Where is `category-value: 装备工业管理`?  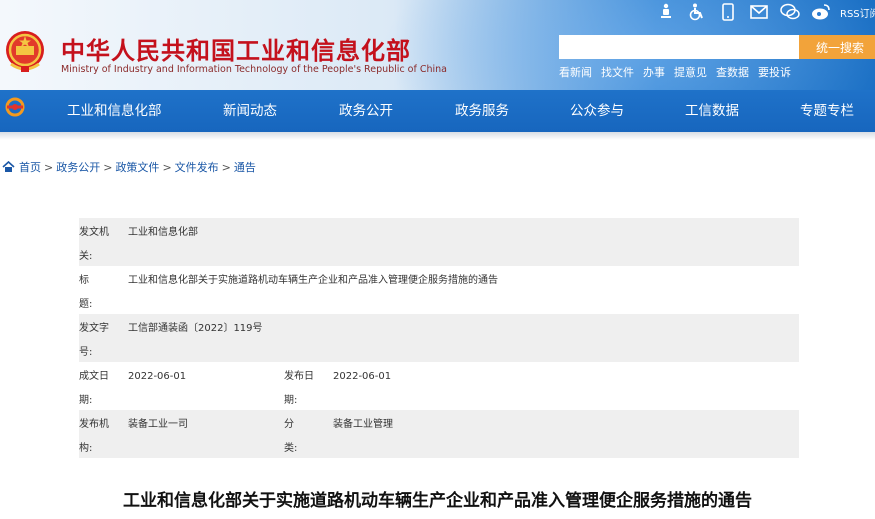
category-value: 装备工业管理 is located at coordinates (363, 424).